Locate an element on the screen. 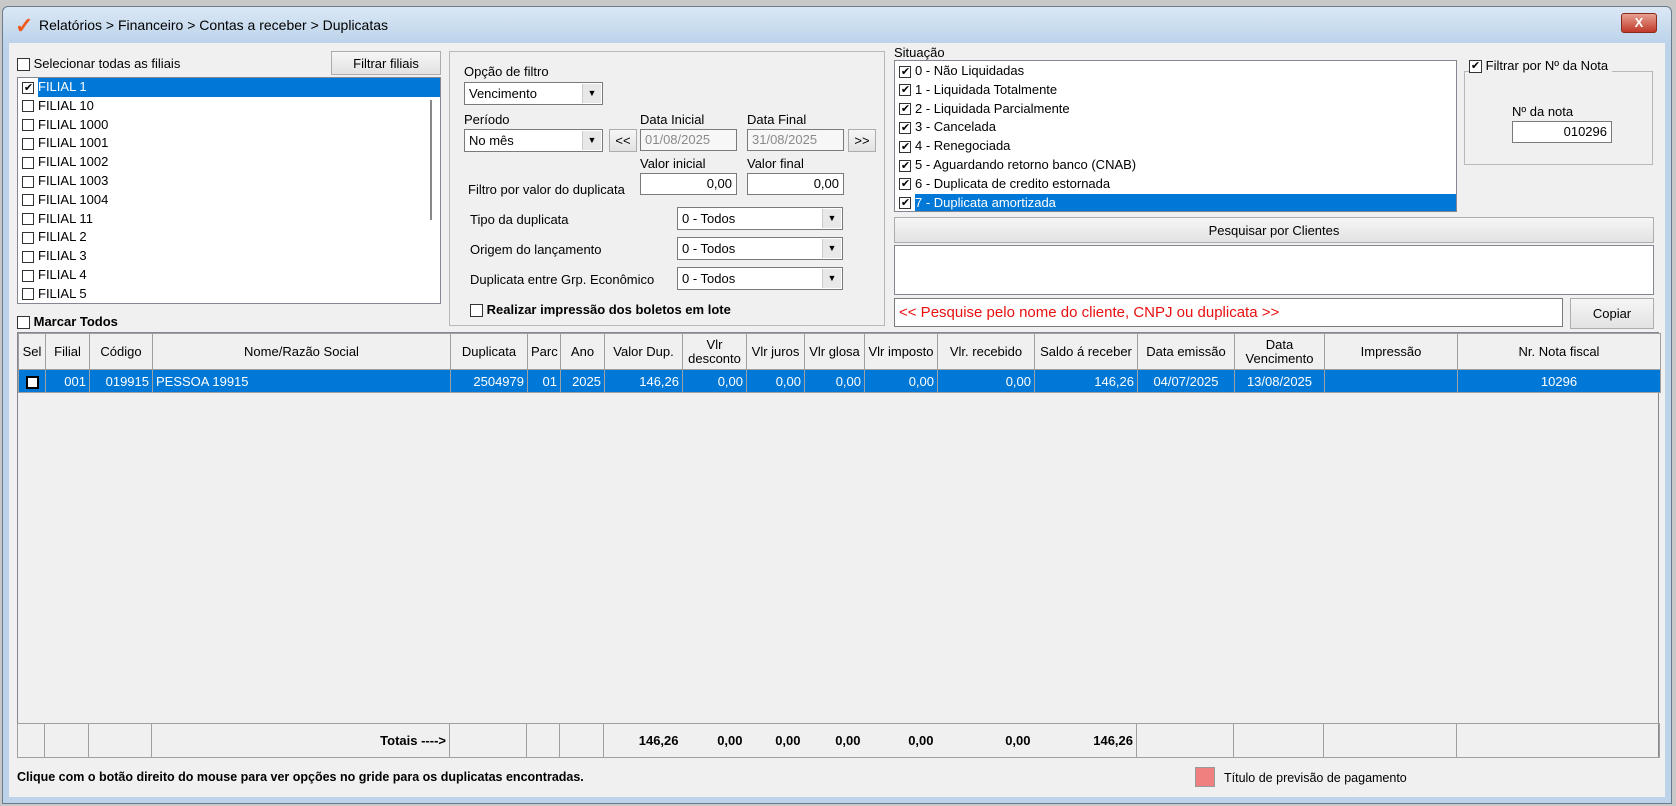 The width and height of the screenshot is (1676, 806). situacao-item: 5 - Aguardando retorno banco (CNAB) is located at coordinates (1175, 165).